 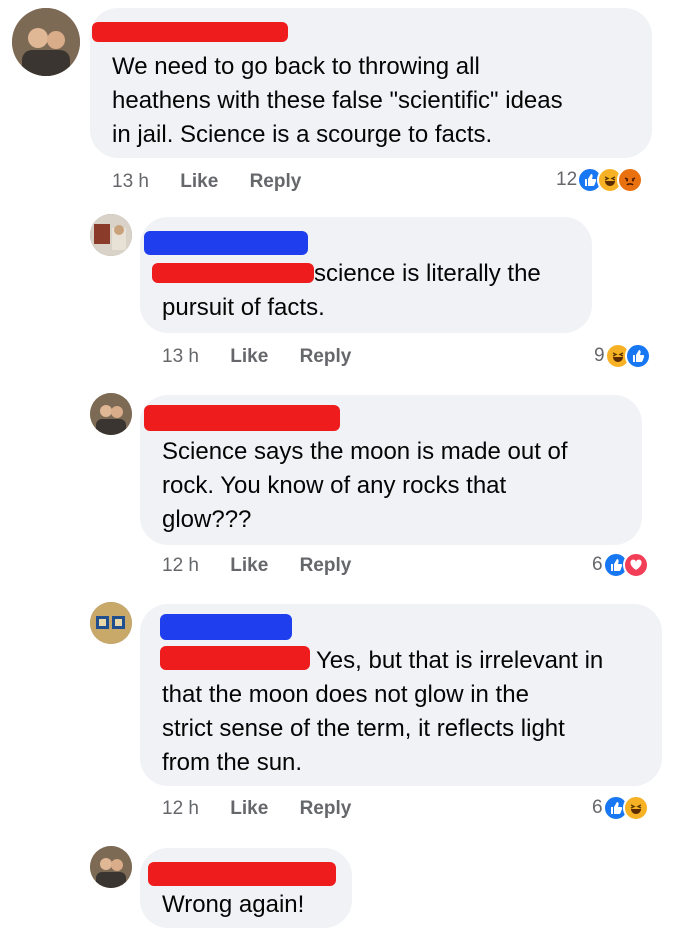 What do you see at coordinates (635, 808) in the screenshot?
I see `haha-reaction-icon` at bounding box center [635, 808].